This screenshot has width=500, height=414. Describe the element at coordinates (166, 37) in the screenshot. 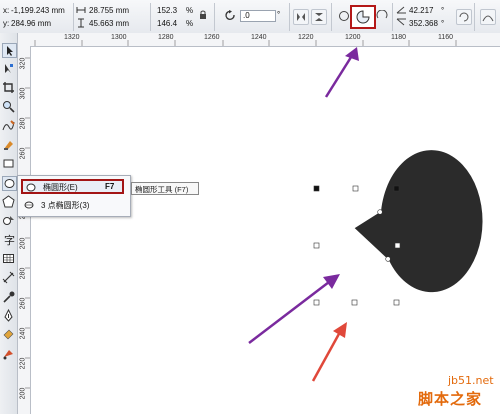

I see `ruler-label: 1280` at that location.